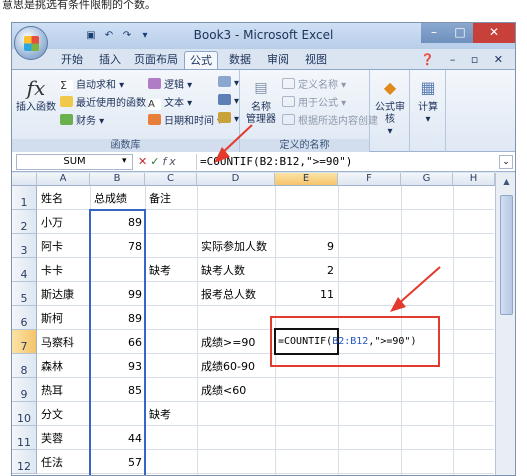 The width and height of the screenshot is (527, 476). I want to click on cell-a1: 姓名, so click(52, 198).